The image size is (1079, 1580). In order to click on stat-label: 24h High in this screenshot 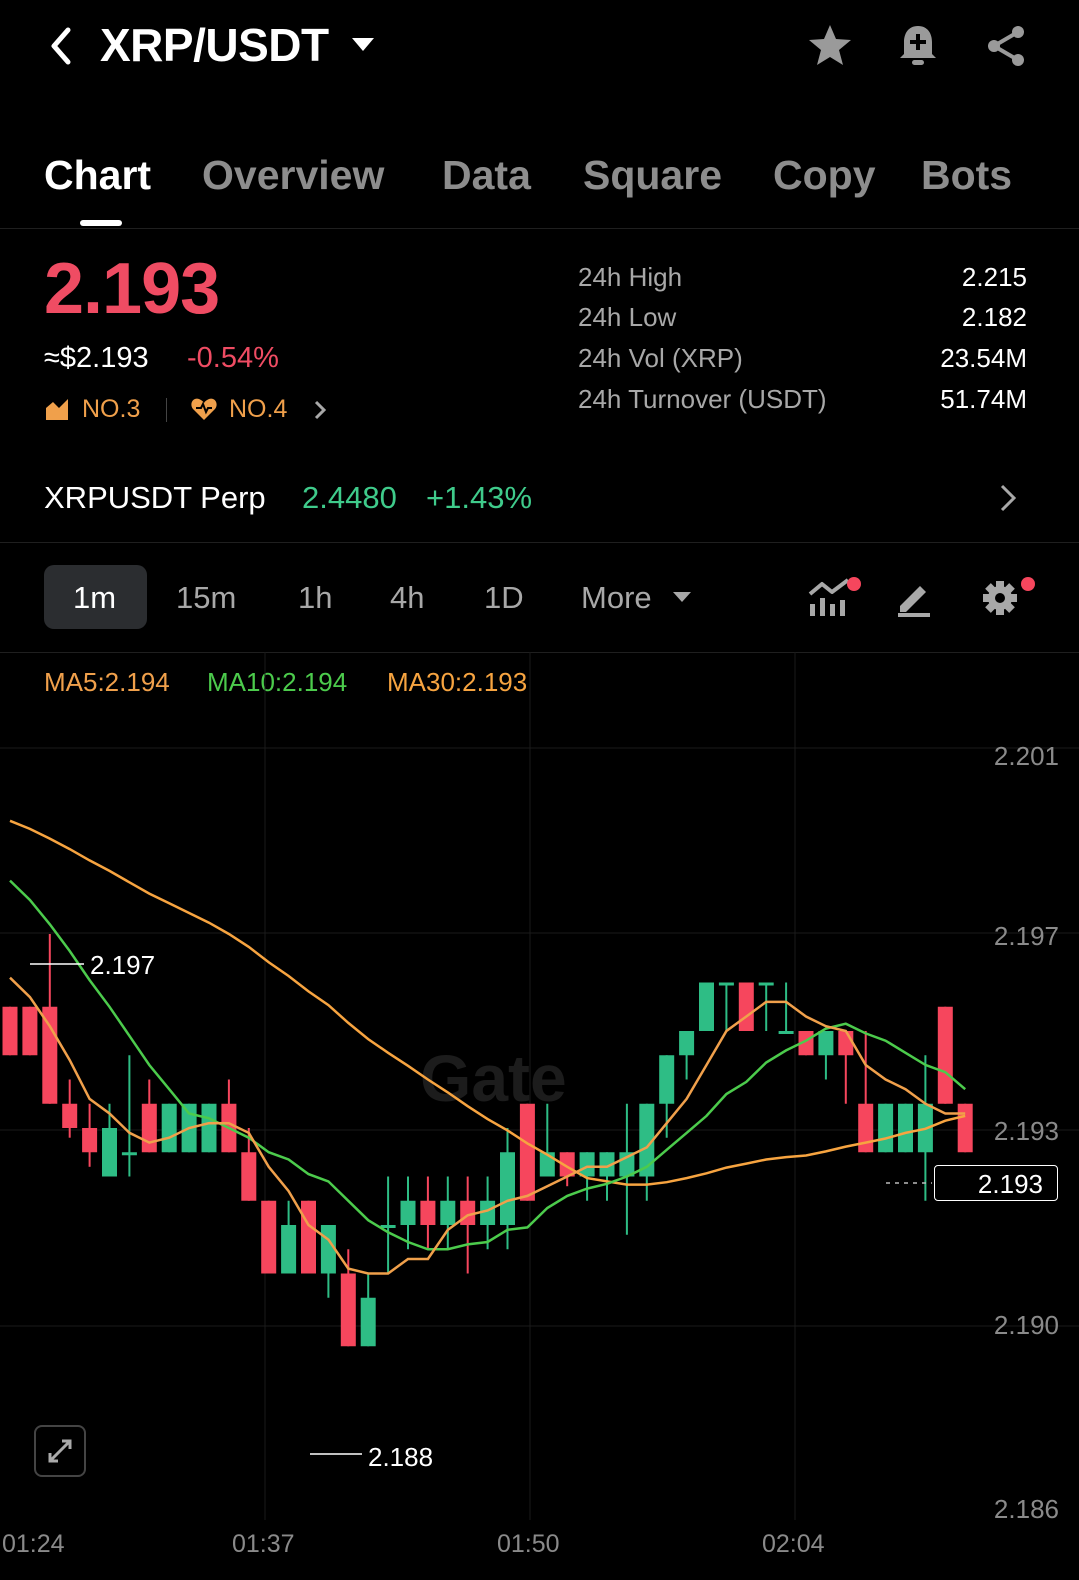, I will do `click(630, 277)`.